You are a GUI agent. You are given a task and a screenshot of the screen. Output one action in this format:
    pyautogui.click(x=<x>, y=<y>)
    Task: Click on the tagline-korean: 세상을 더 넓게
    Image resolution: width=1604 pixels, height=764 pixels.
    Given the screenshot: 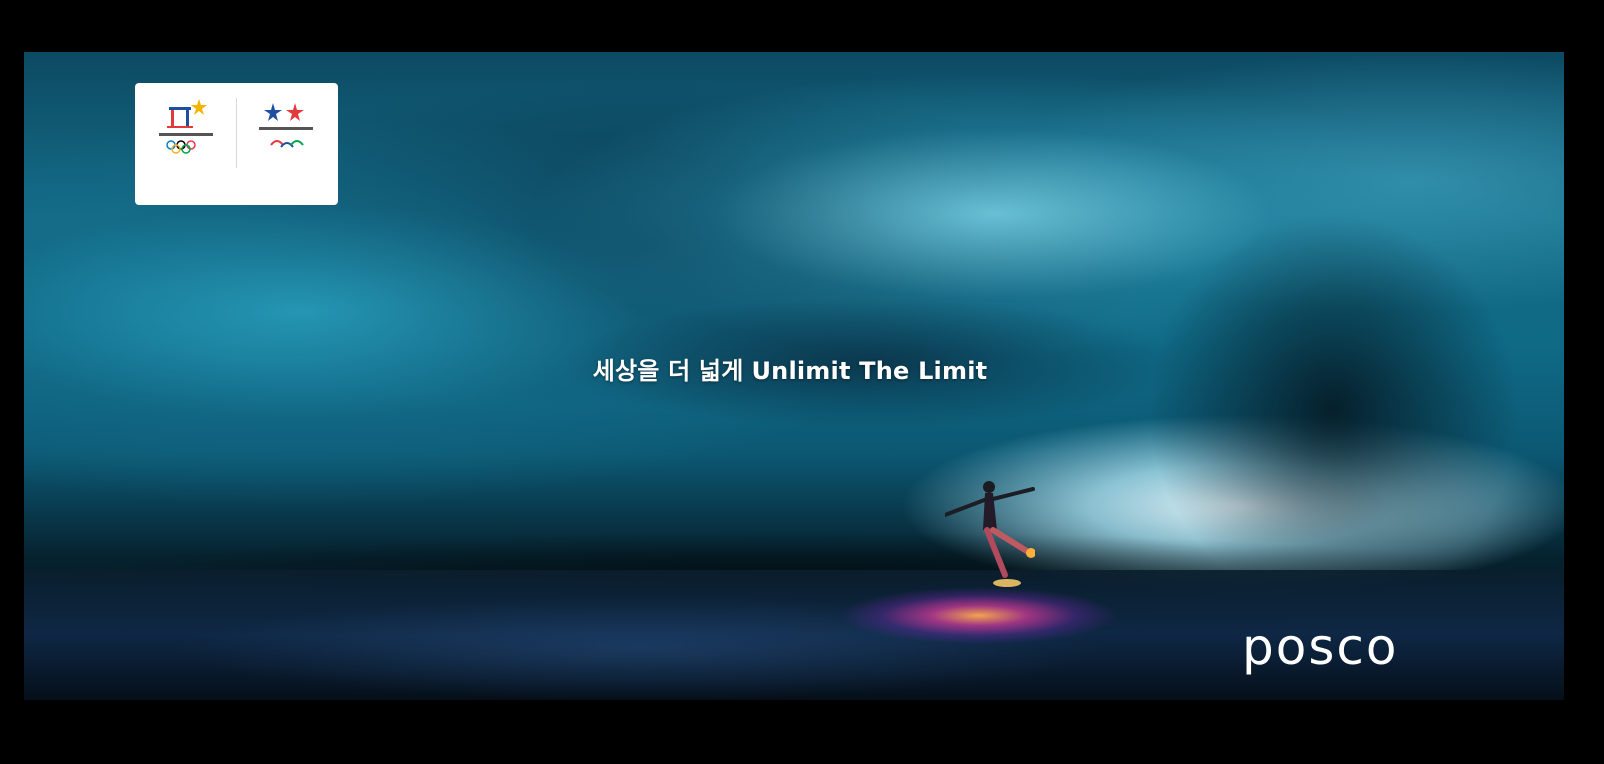 What is the action you would take?
    pyautogui.click(x=668, y=371)
    